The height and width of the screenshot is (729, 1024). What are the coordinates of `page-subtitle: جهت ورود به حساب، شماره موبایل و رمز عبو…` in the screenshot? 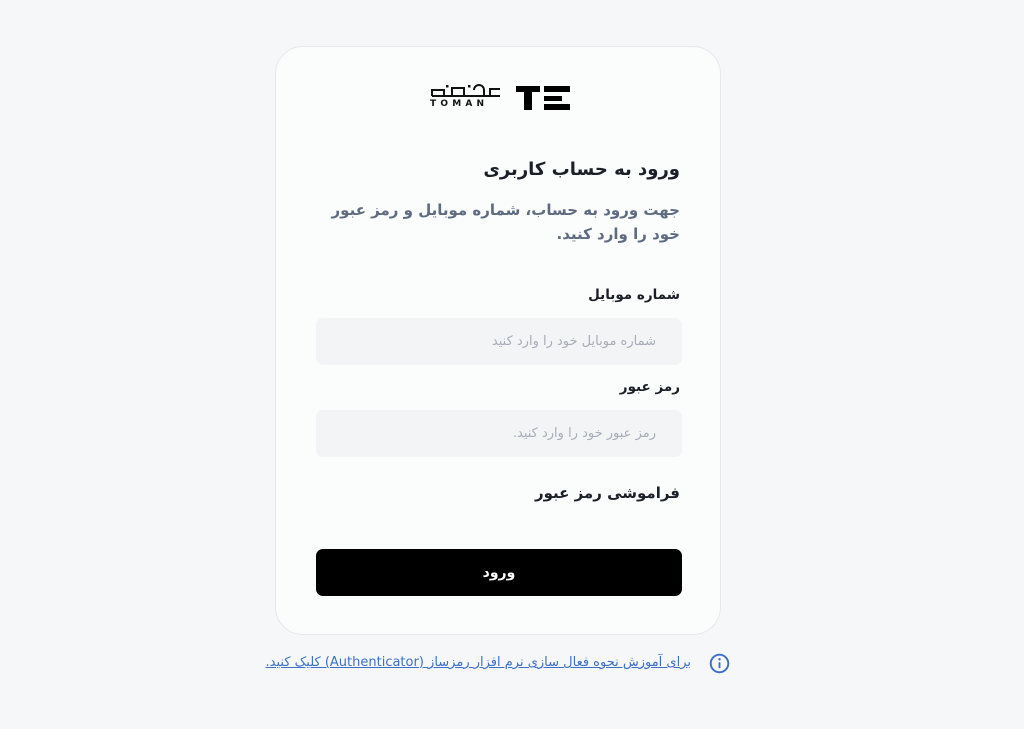 It's located at (505, 222).